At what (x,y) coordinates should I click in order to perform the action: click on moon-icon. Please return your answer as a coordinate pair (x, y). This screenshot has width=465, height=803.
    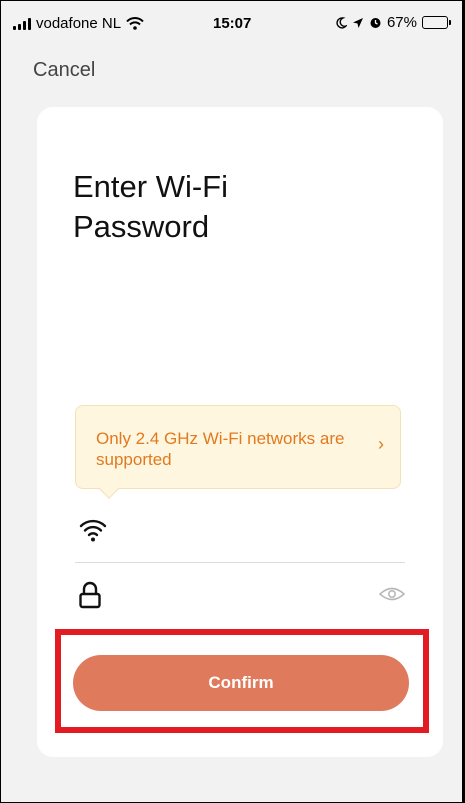
    Looking at the image, I should click on (341, 22).